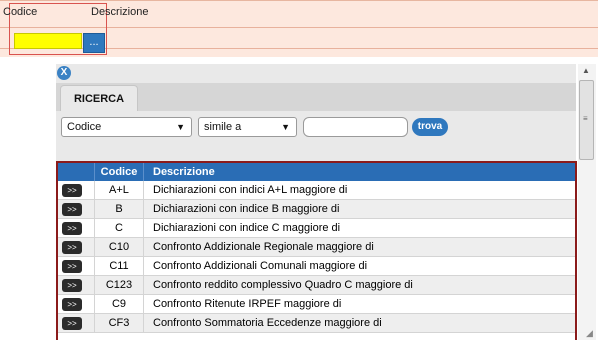 The image size is (598, 340). What do you see at coordinates (119, 304) in the screenshot?
I see `cell-code: C9` at bounding box center [119, 304].